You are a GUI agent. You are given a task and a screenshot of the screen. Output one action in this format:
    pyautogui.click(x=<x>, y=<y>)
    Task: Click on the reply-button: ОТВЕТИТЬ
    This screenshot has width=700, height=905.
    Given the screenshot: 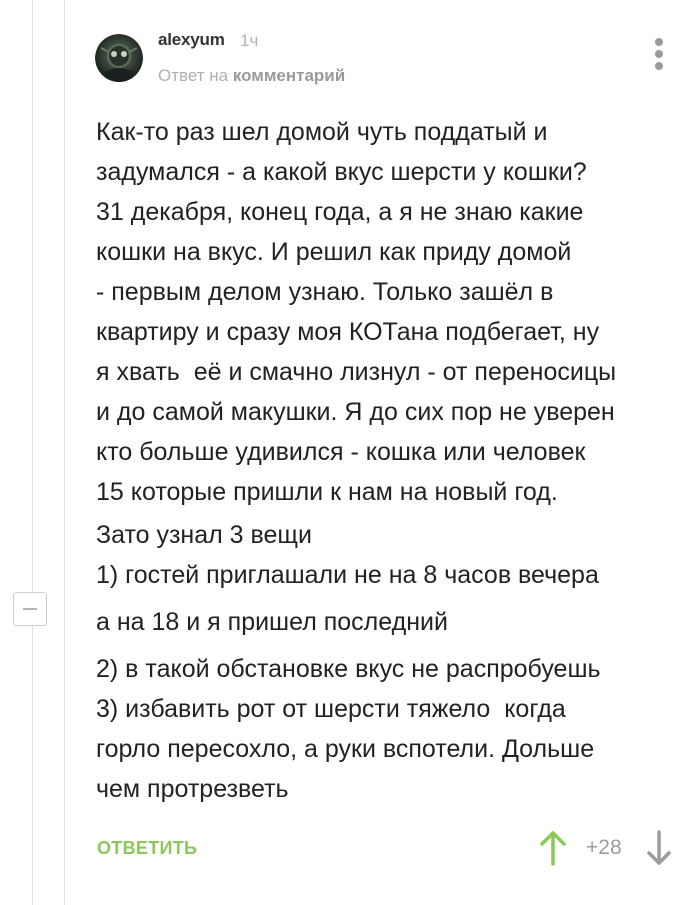 What is the action you would take?
    pyautogui.click(x=147, y=848)
    